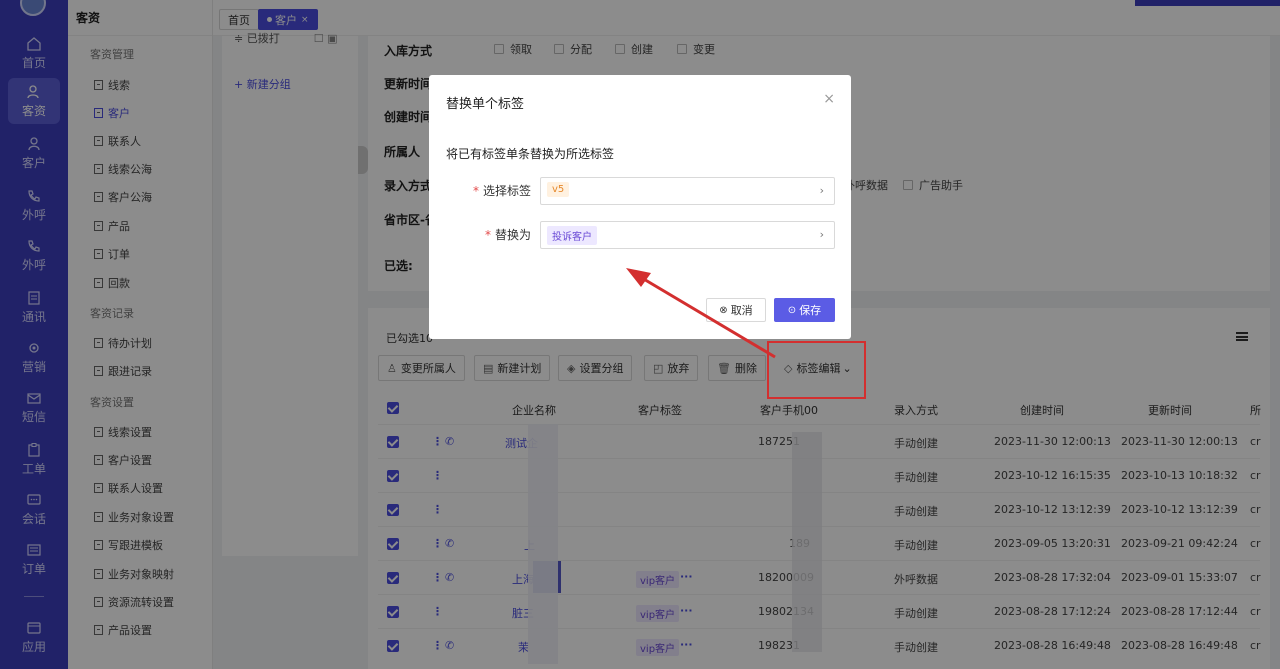 The width and height of the screenshot is (1280, 669). I want to click on button-label: 取消, so click(741, 310).